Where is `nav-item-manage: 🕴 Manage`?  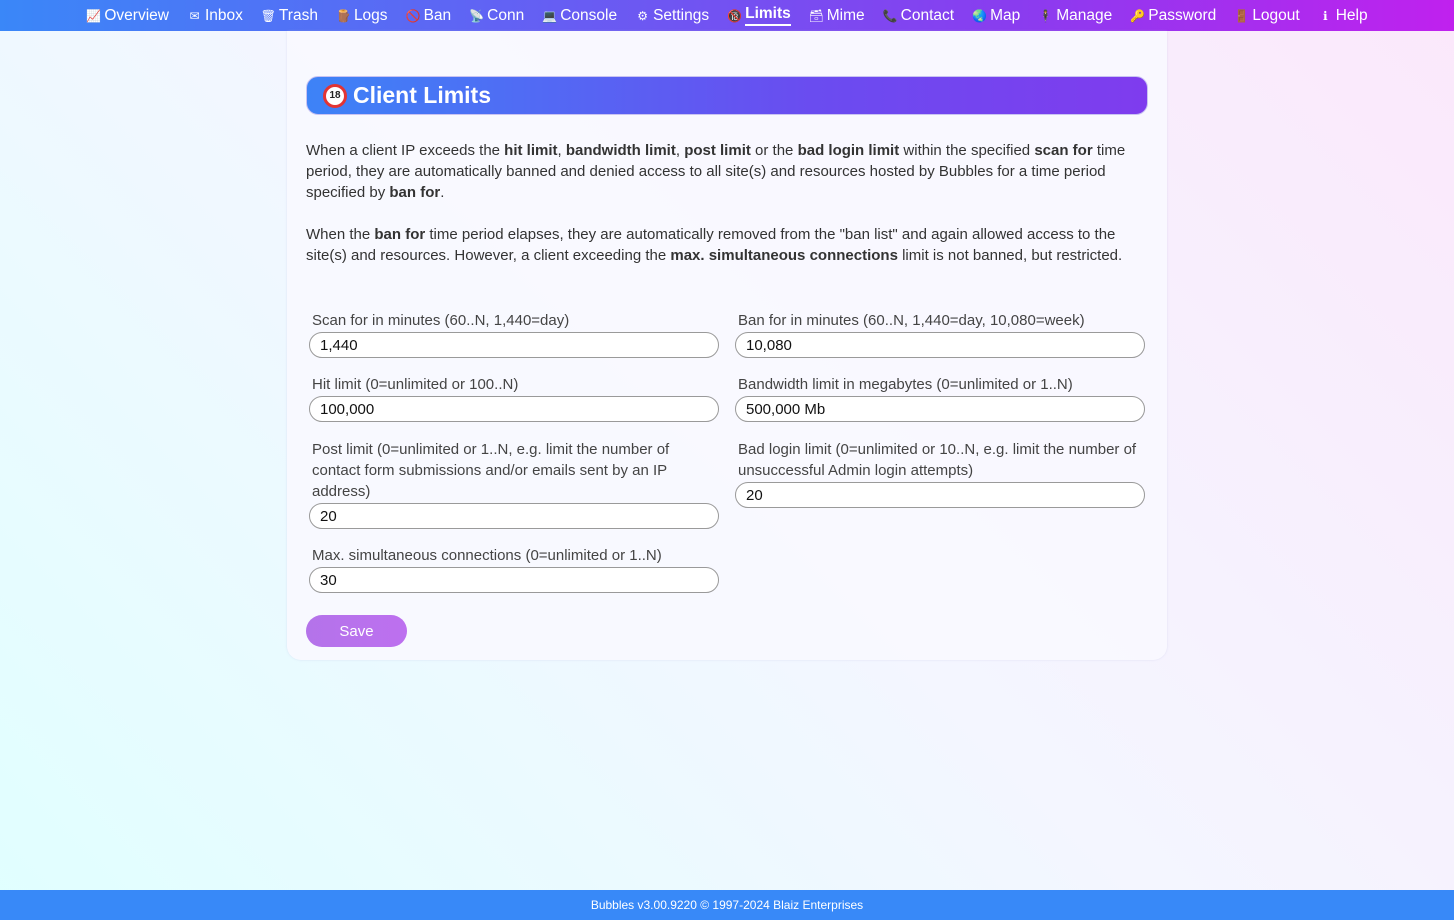 nav-item-manage: 🕴 Manage is located at coordinates (1075, 15).